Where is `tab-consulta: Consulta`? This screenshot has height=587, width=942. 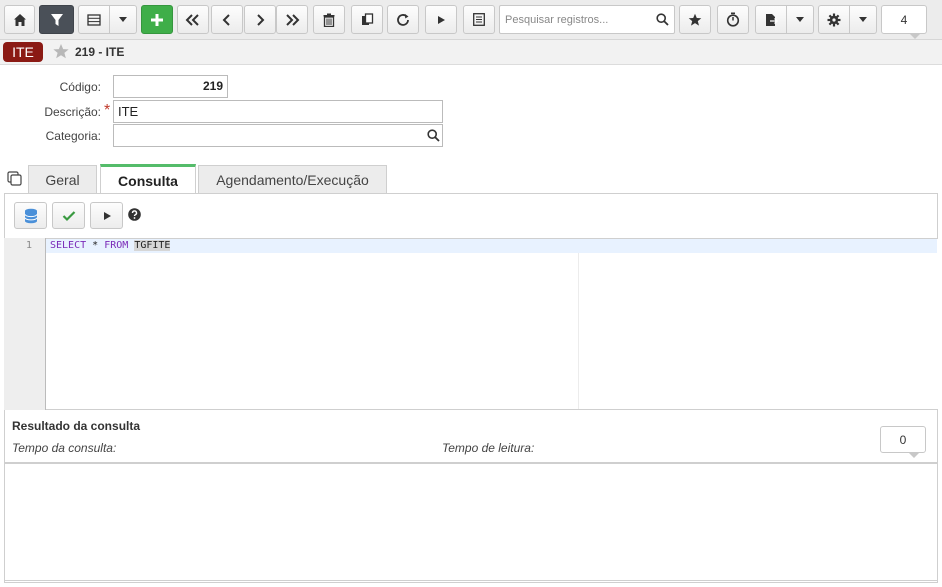 tab-consulta: Consulta is located at coordinates (148, 179).